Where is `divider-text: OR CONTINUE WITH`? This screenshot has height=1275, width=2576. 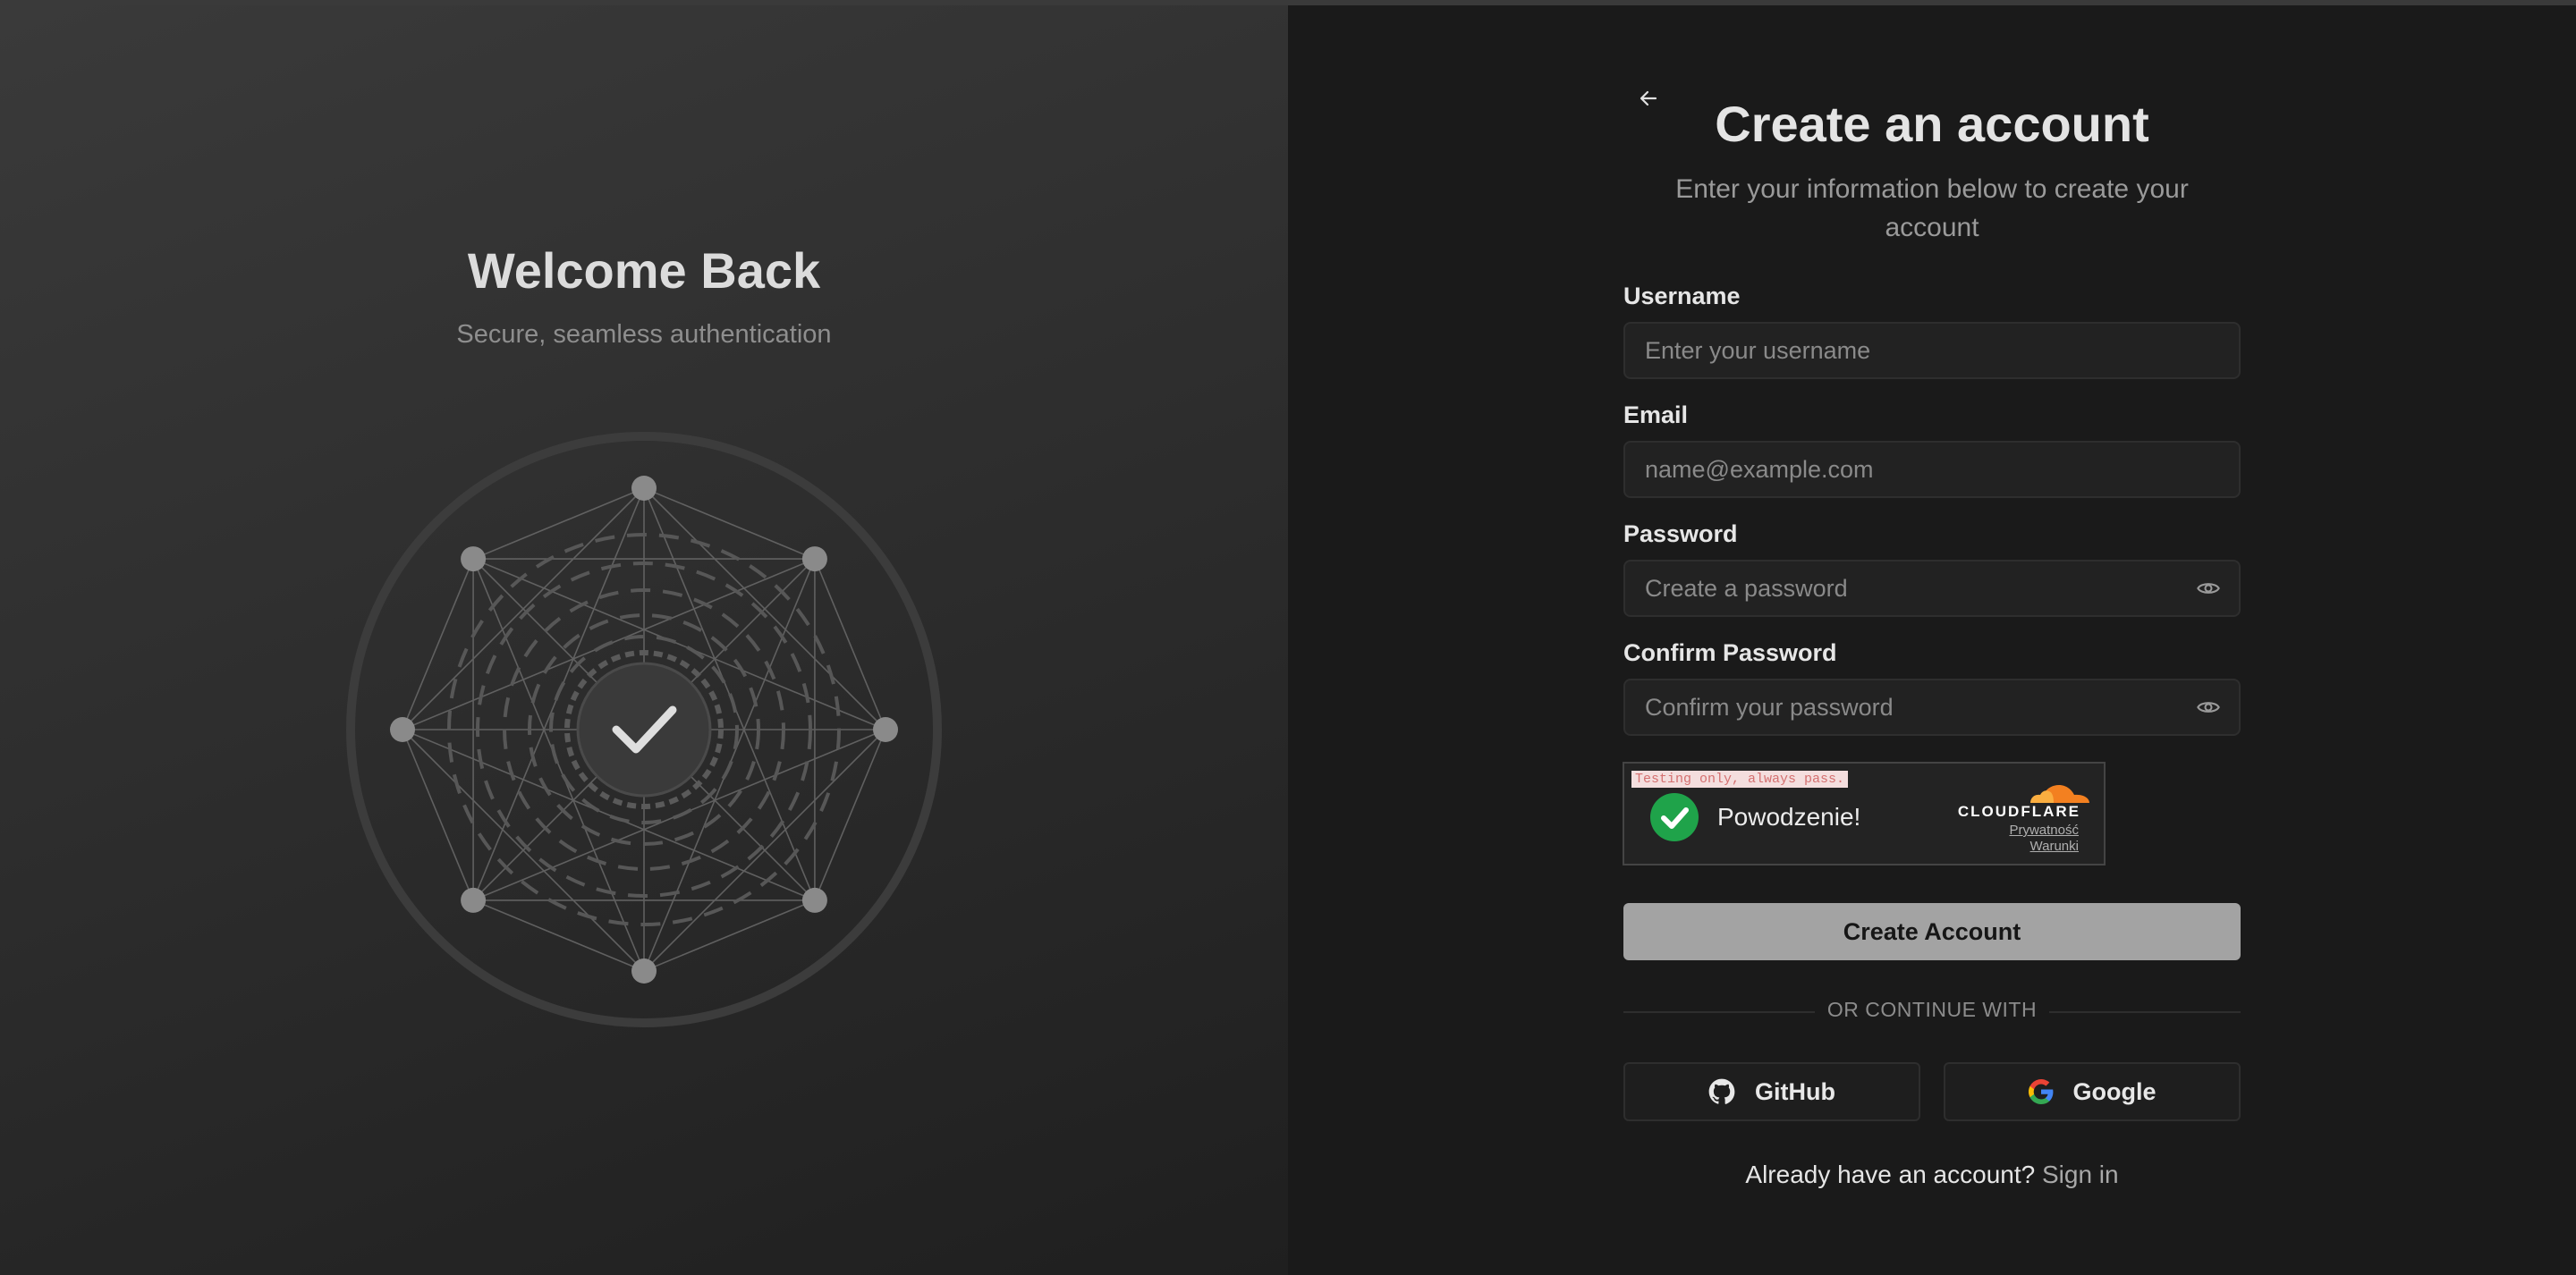 divider-text: OR CONTINUE WITH is located at coordinates (1932, 1009).